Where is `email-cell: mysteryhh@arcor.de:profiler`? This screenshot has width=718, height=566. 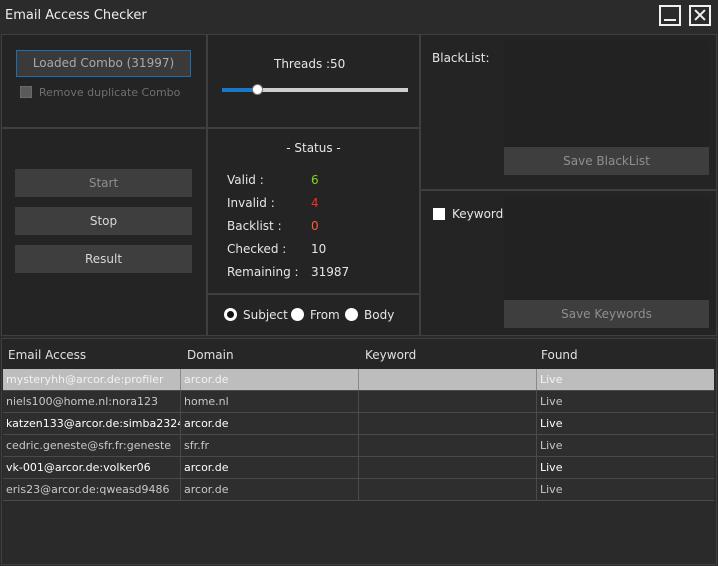
email-cell: mysteryhh@arcor.de:profiler is located at coordinates (92, 379).